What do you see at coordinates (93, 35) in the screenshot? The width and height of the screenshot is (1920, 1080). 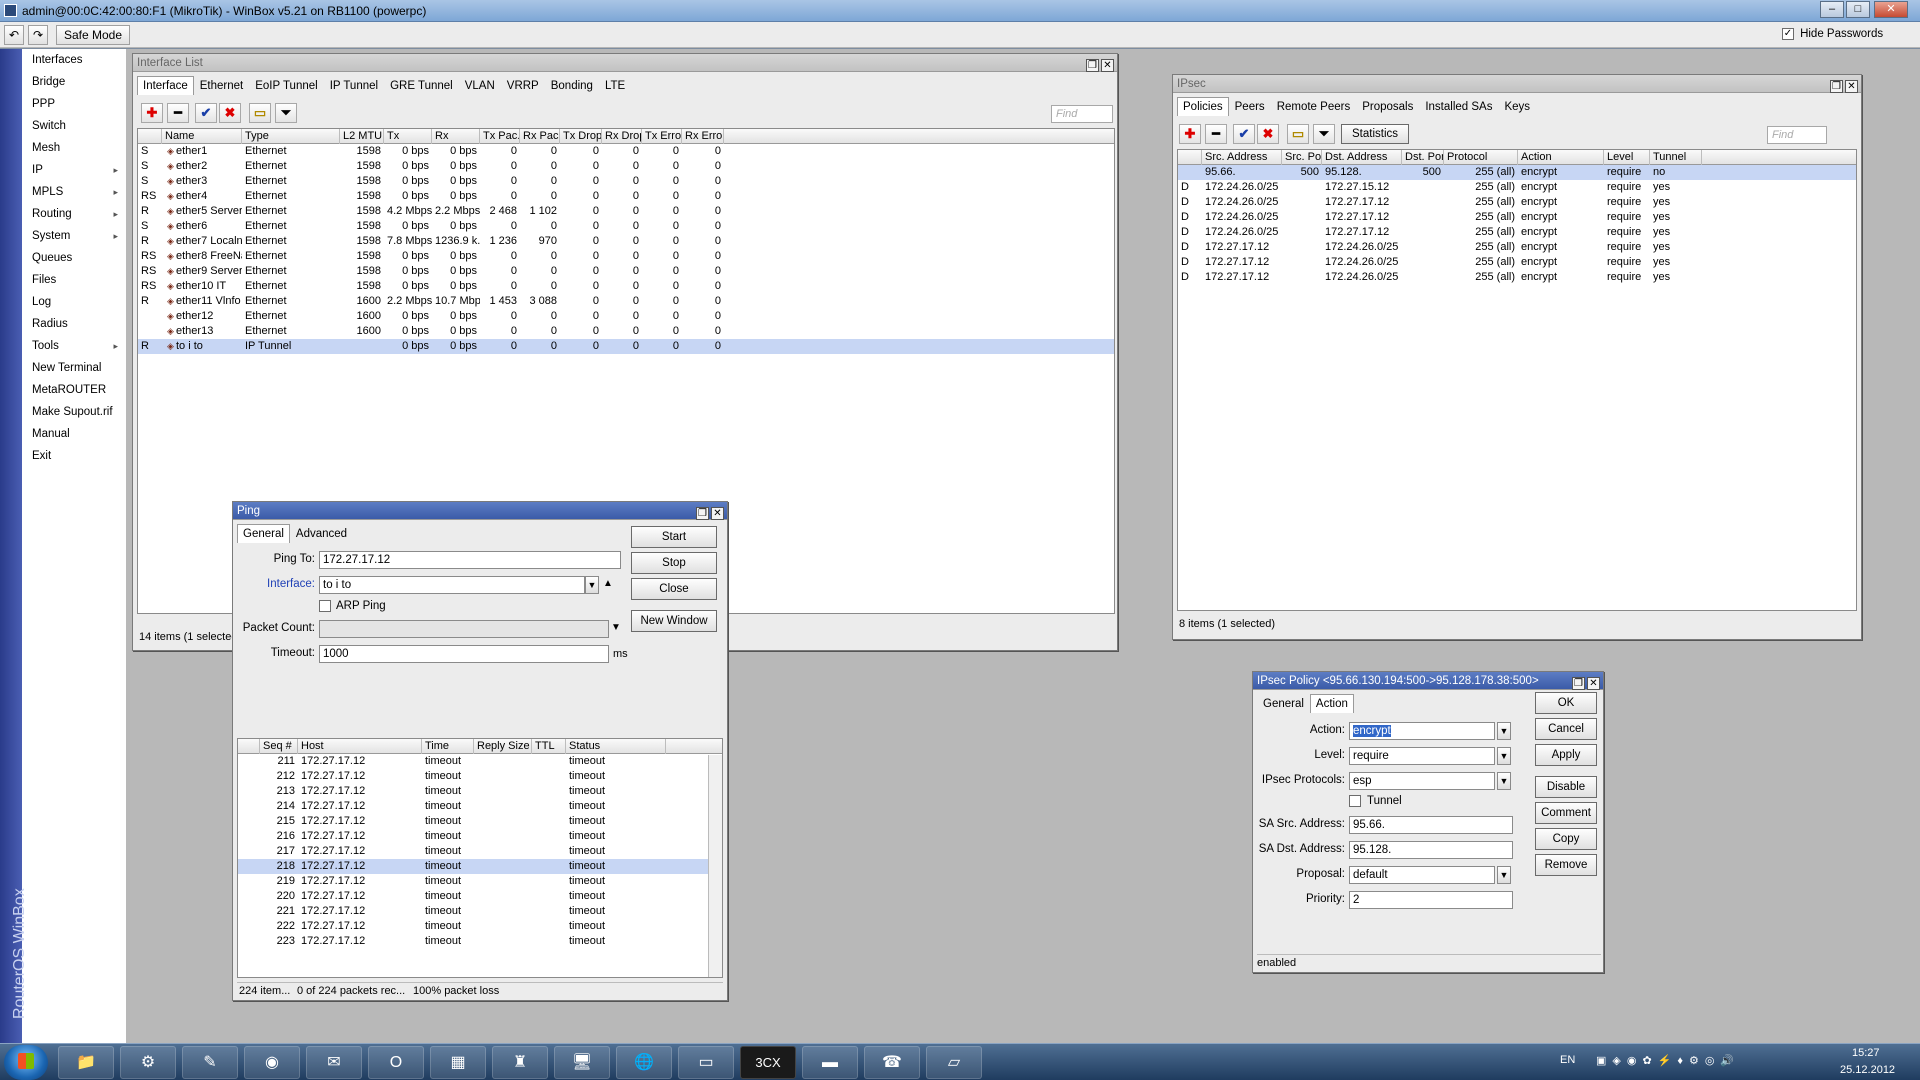 I see `safe-mode-button: Safe Mode` at bounding box center [93, 35].